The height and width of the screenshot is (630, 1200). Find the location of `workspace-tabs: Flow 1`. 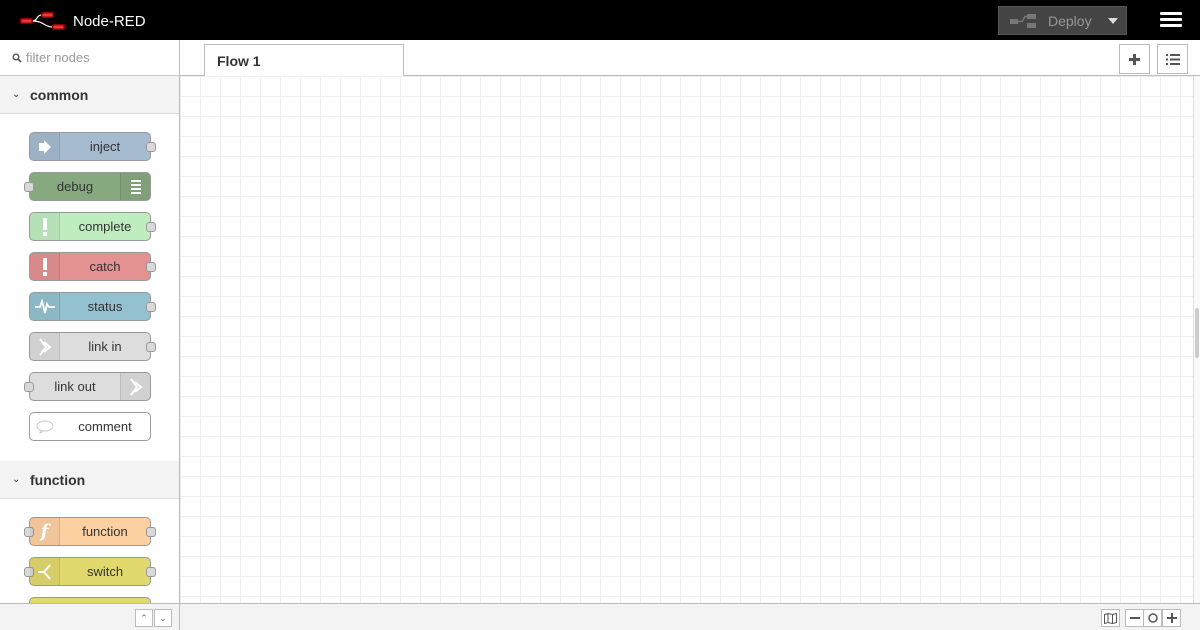

workspace-tabs: Flow 1 is located at coordinates (690, 58).